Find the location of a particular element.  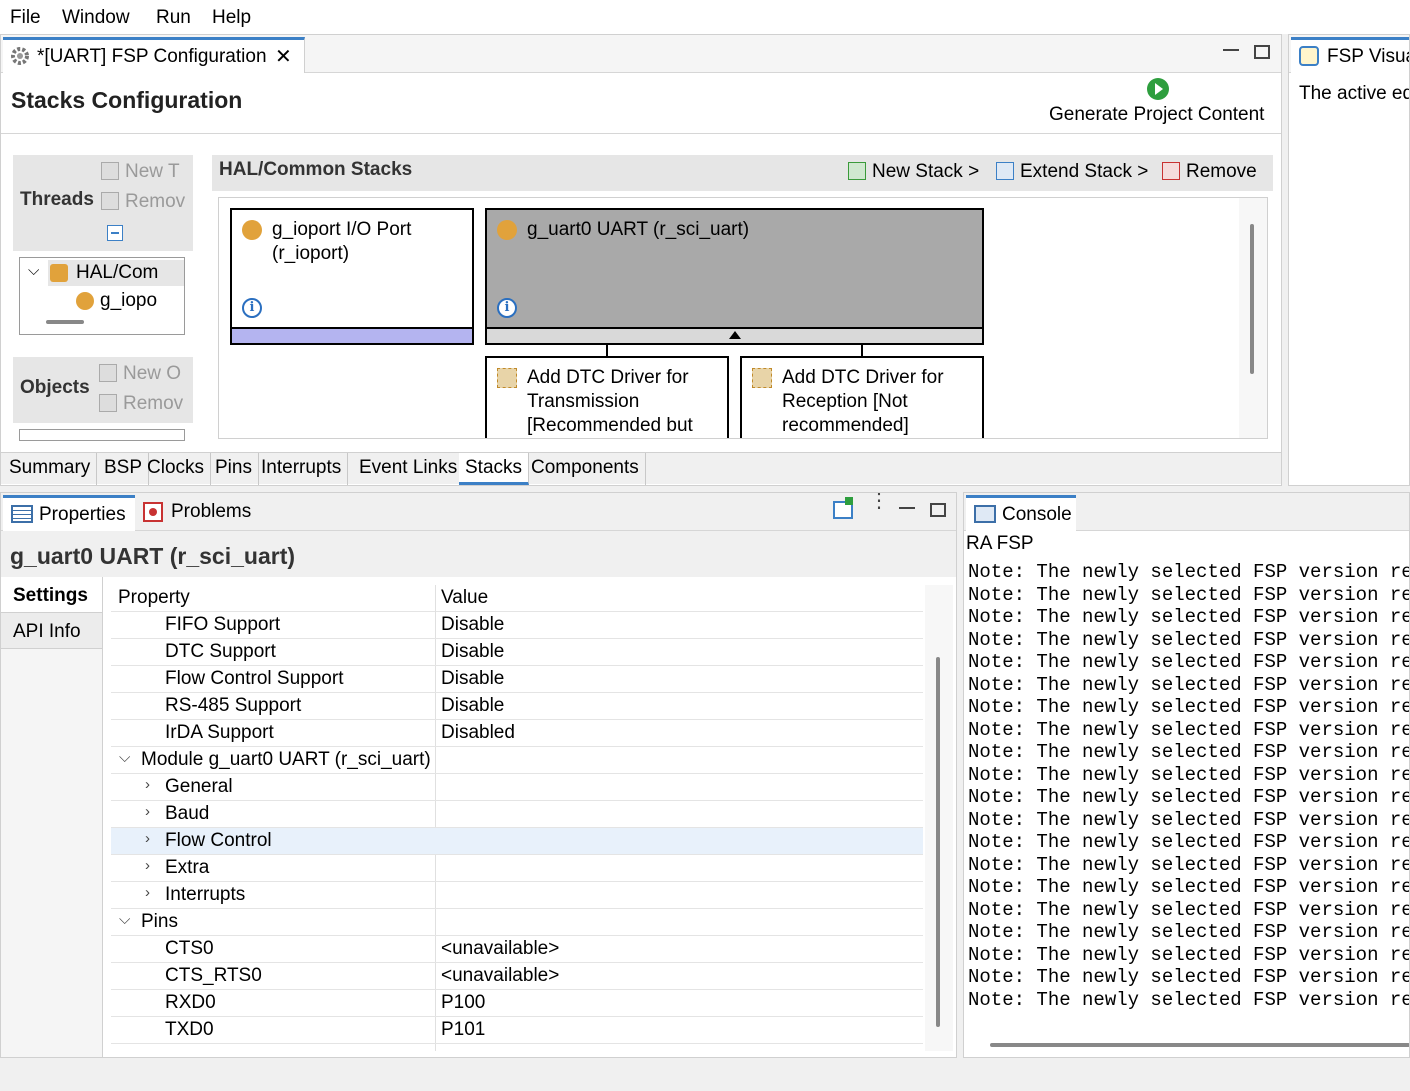

menu-window: Window is located at coordinates (96, 18).